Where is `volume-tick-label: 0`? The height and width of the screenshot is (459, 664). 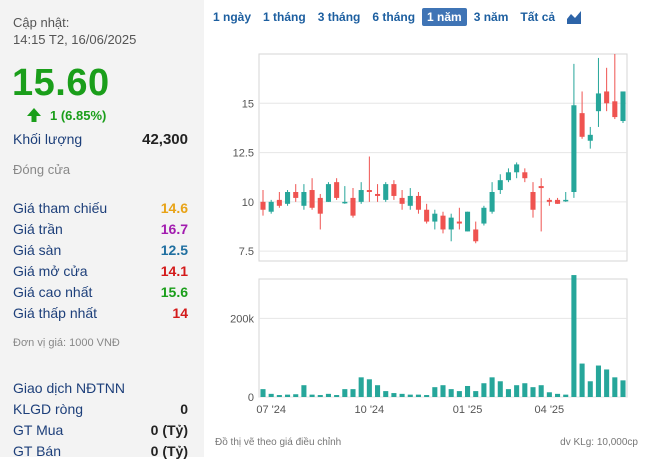 volume-tick-label: 0 is located at coordinates (251, 398).